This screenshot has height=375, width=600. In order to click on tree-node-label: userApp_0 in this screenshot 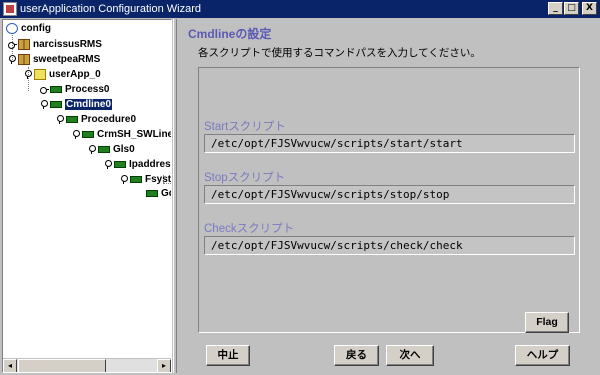, I will do `click(75, 74)`.